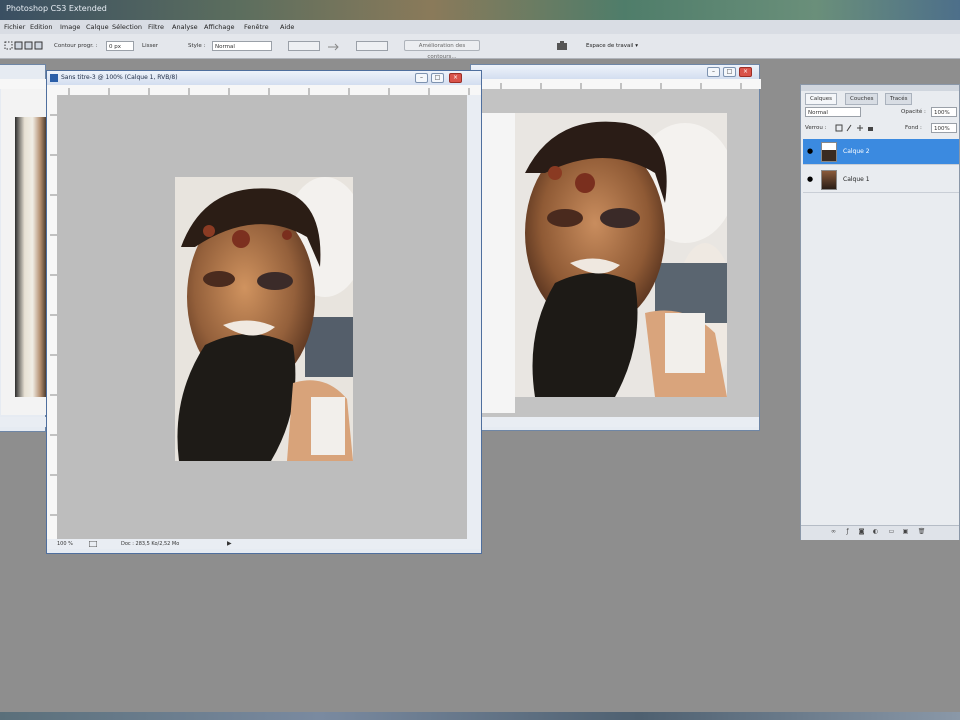  Describe the element at coordinates (256, 27) in the screenshot. I see `menu-window: Fenêtre` at that location.